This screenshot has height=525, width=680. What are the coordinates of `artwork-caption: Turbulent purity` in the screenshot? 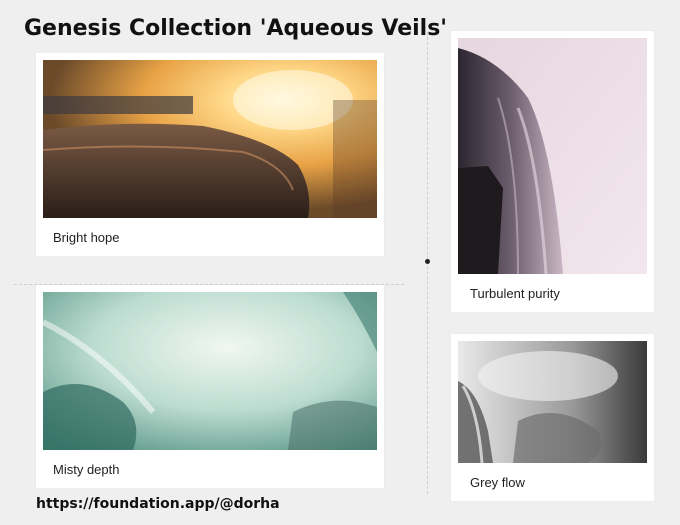 It's located at (515, 293).